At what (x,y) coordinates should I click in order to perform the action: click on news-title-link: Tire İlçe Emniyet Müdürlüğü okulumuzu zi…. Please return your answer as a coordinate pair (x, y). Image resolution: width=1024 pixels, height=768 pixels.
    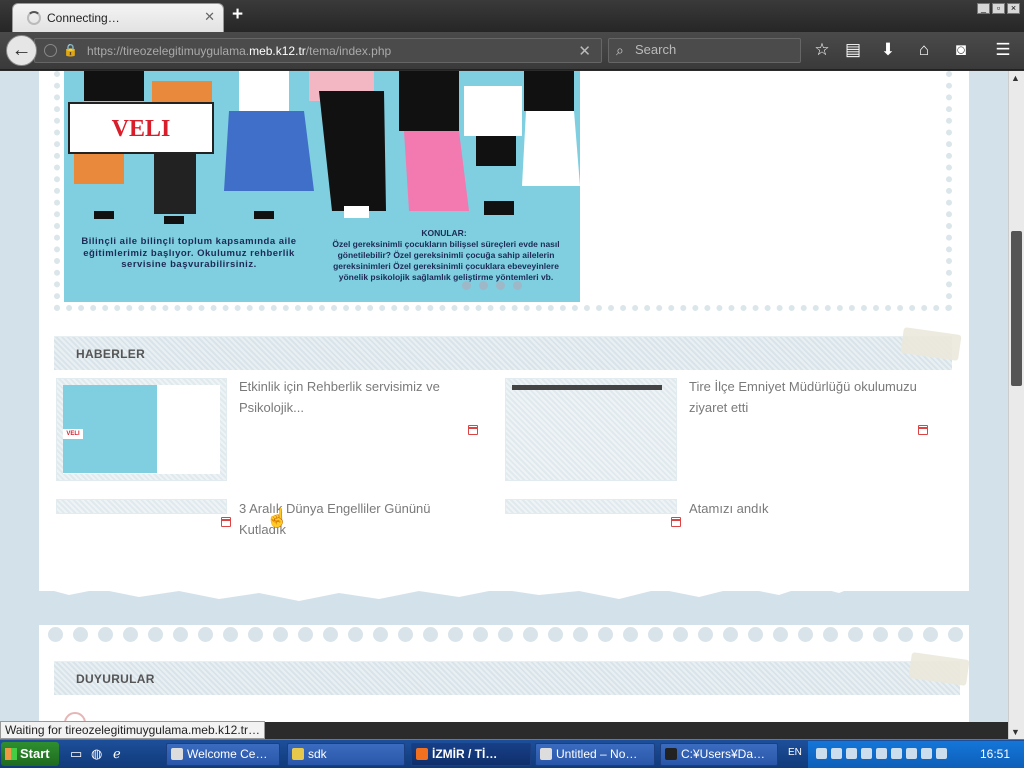
    Looking at the image, I should click on (814, 397).